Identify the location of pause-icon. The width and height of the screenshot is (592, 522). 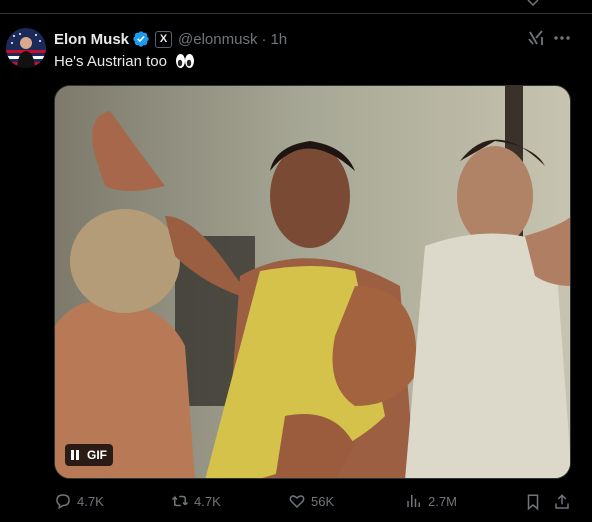
(75, 455).